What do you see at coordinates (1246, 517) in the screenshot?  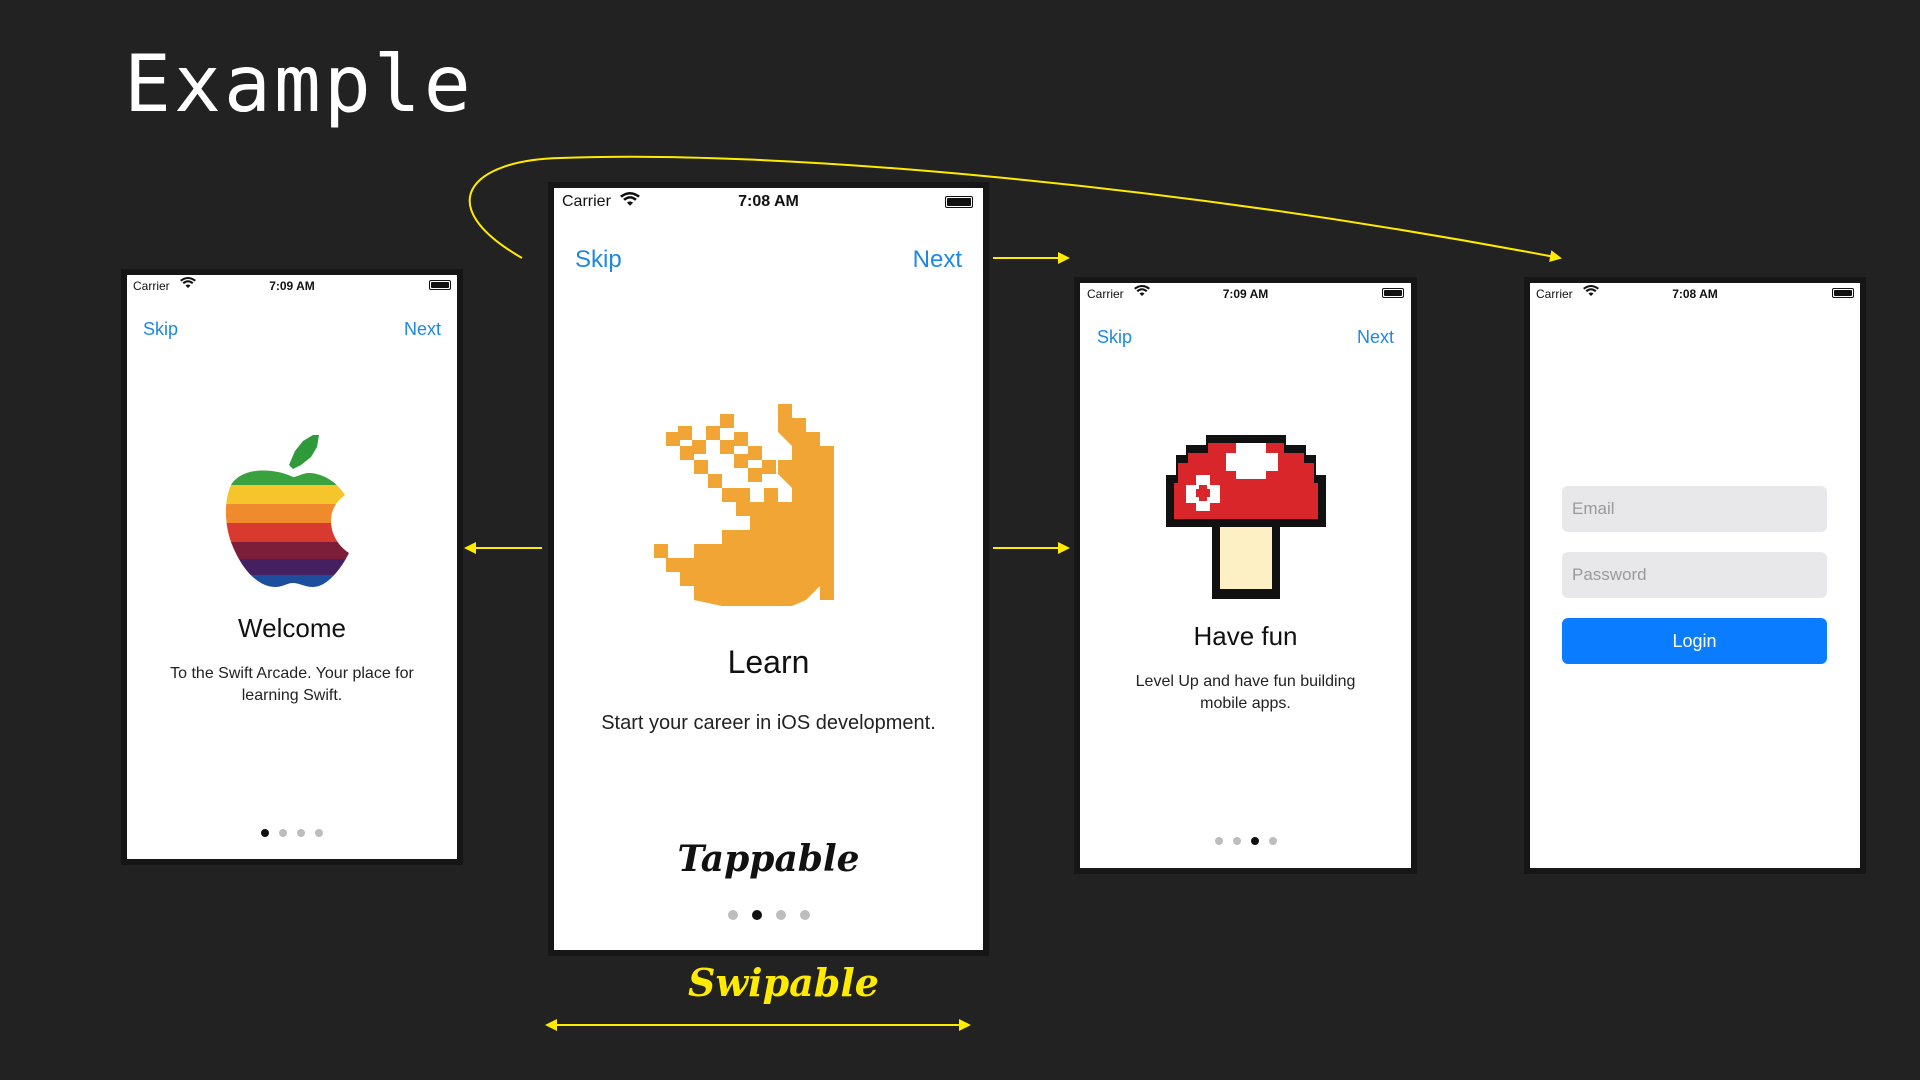 I see `mushroom-icon` at bounding box center [1246, 517].